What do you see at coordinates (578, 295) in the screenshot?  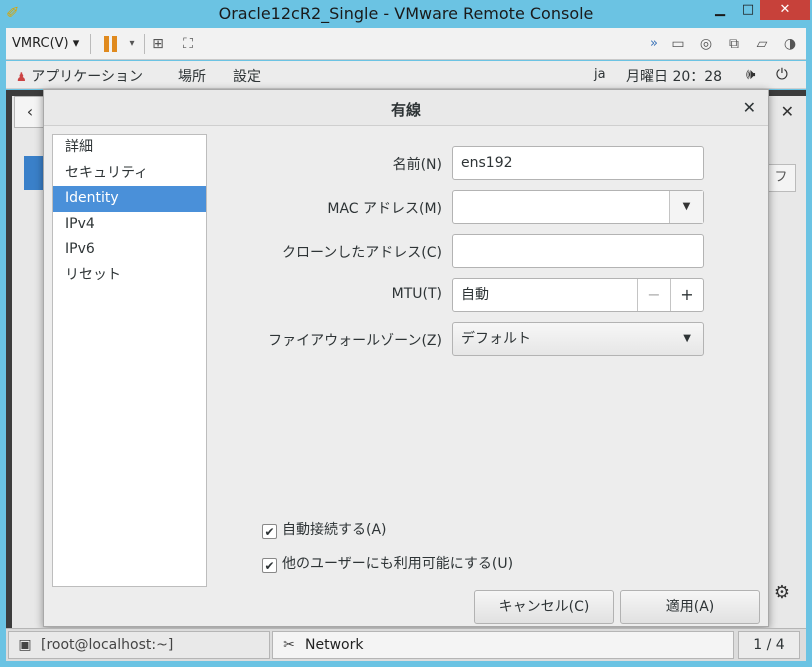 I see `mtu-spinbutton: 自動 − +` at bounding box center [578, 295].